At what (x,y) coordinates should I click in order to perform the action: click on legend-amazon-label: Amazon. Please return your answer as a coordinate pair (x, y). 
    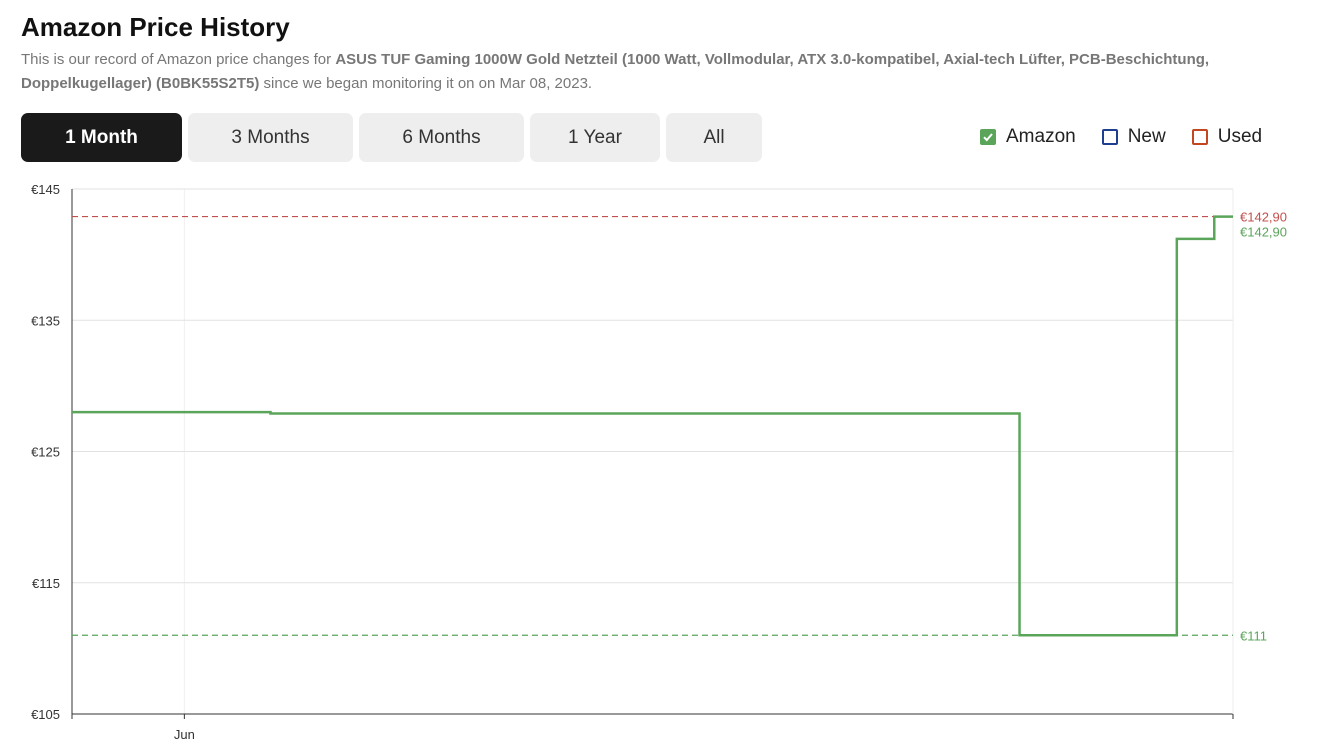
    Looking at the image, I should click on (1041, 136).